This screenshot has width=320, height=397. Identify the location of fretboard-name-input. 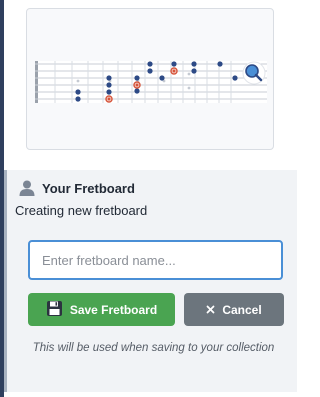
(155, 260).